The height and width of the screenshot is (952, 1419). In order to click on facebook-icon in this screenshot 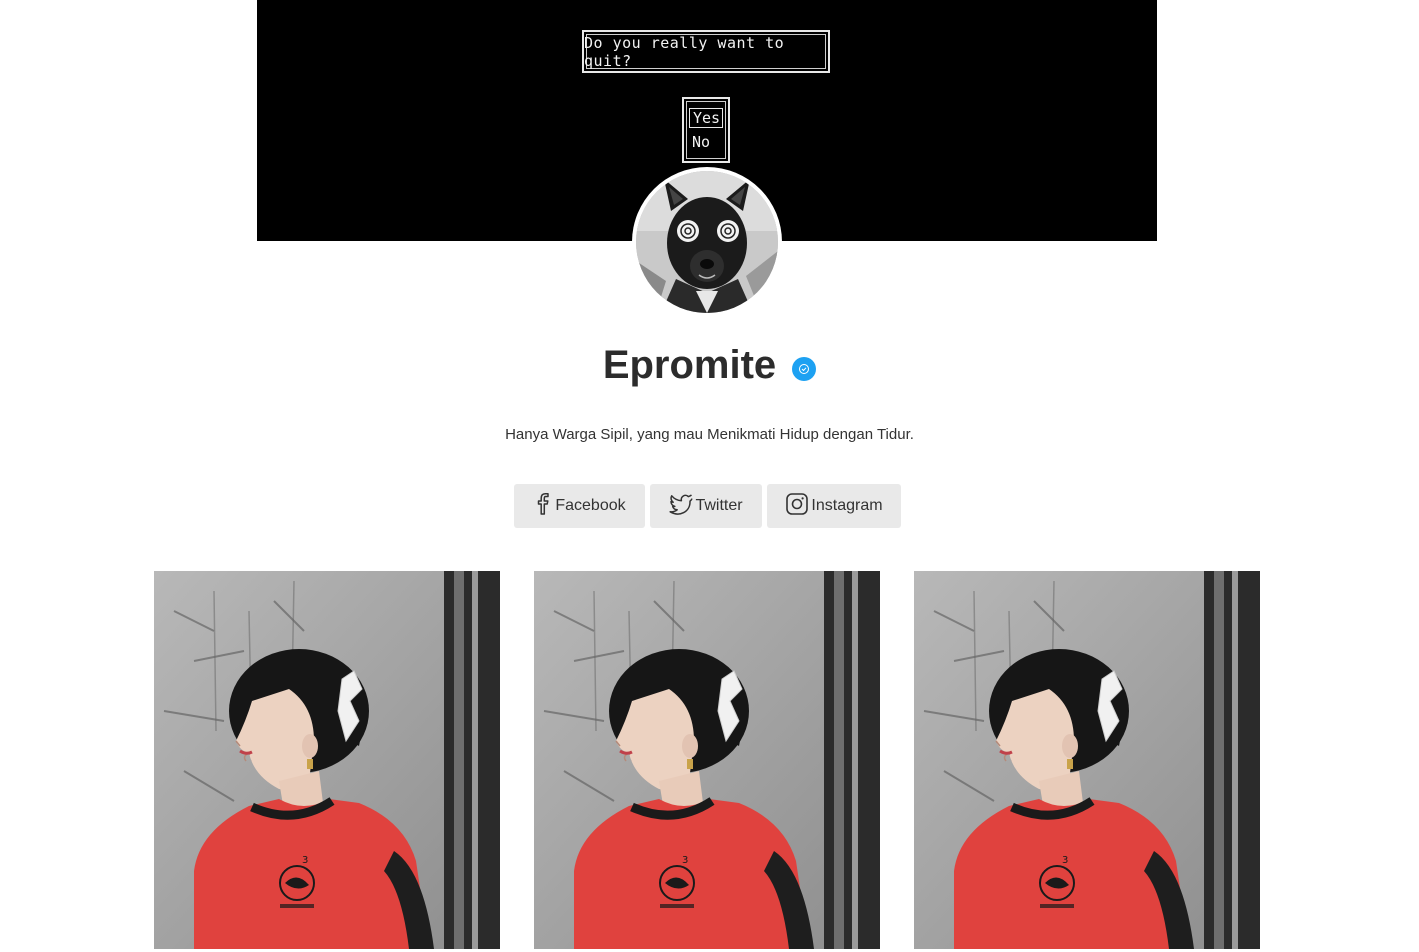, I will do `click(543, 506)`.